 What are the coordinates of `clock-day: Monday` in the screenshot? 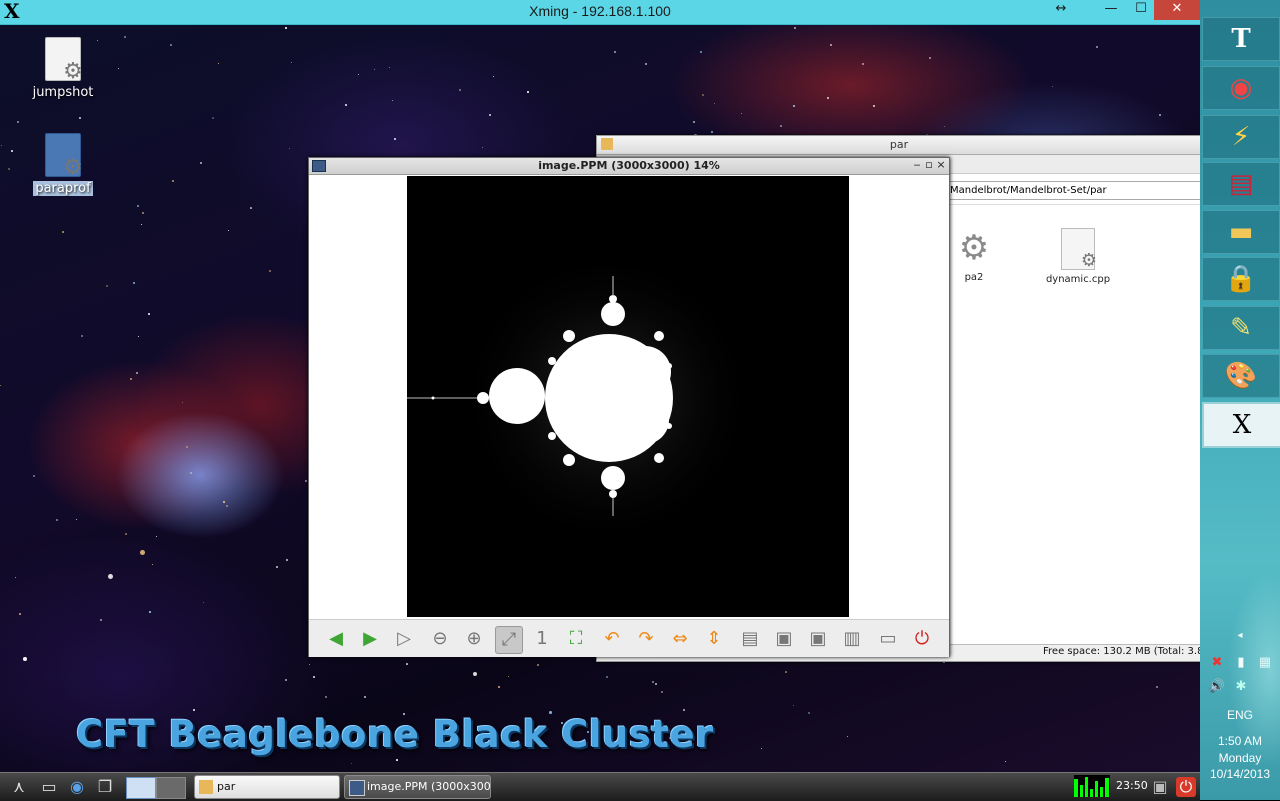 It's located at (1240, 758).